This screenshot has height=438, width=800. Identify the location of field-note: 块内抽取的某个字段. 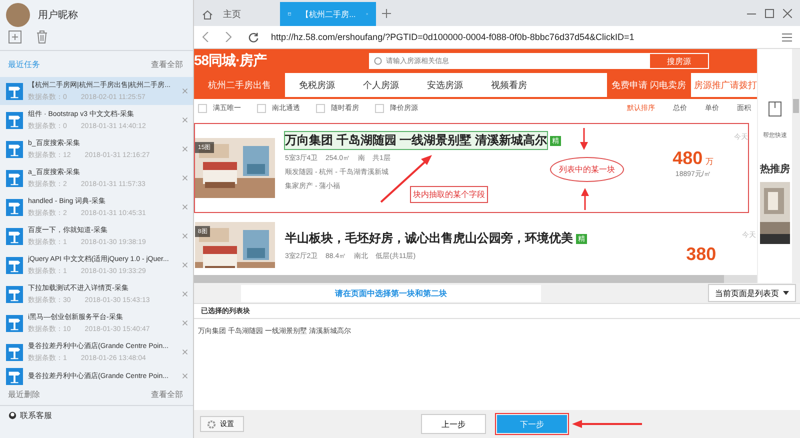
(449, 194).